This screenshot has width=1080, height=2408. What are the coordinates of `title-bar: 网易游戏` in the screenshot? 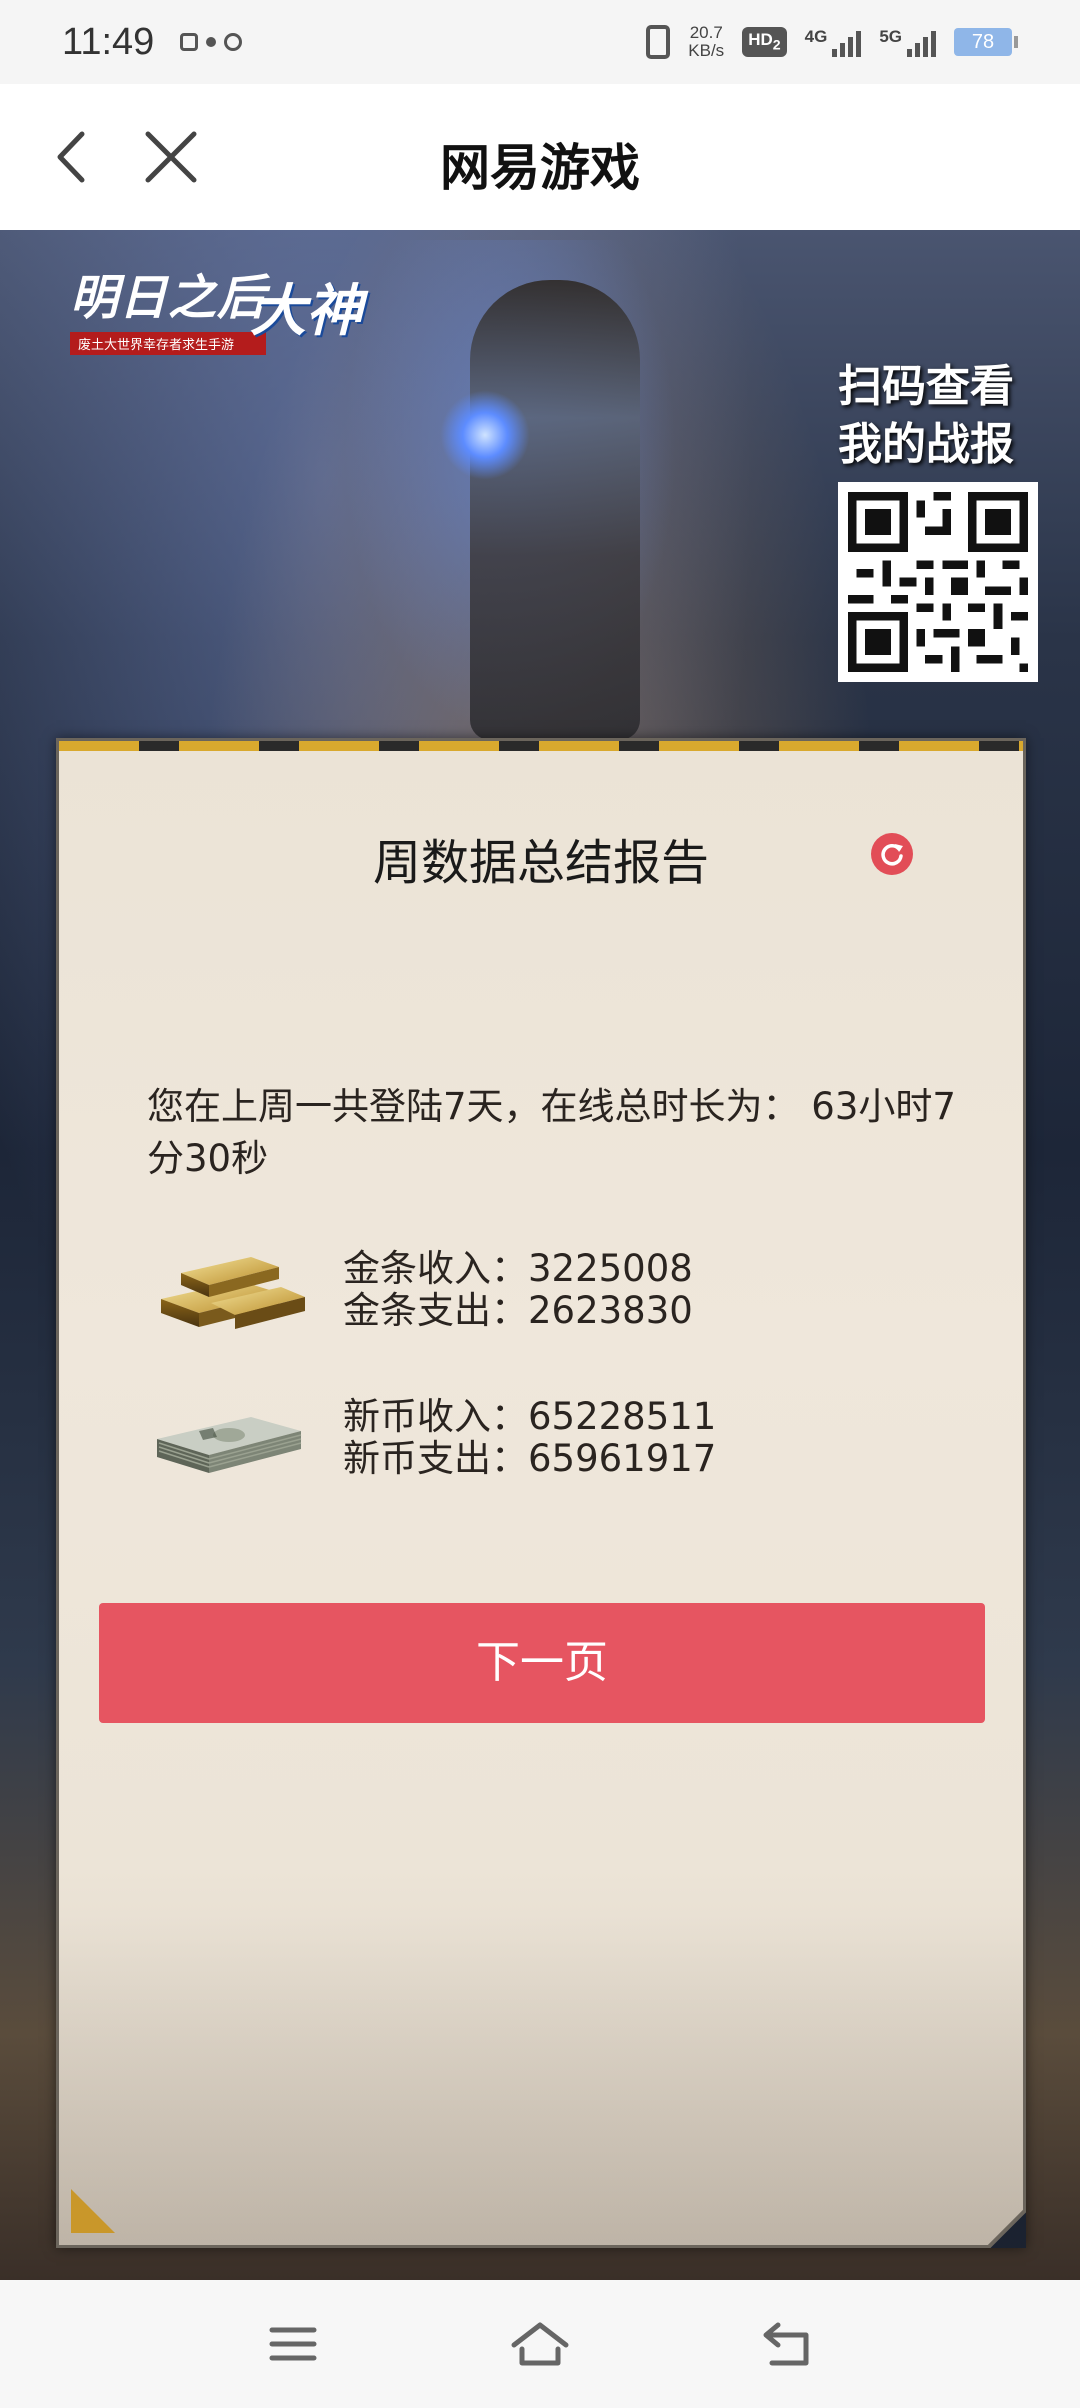 It's located at (540, 157).